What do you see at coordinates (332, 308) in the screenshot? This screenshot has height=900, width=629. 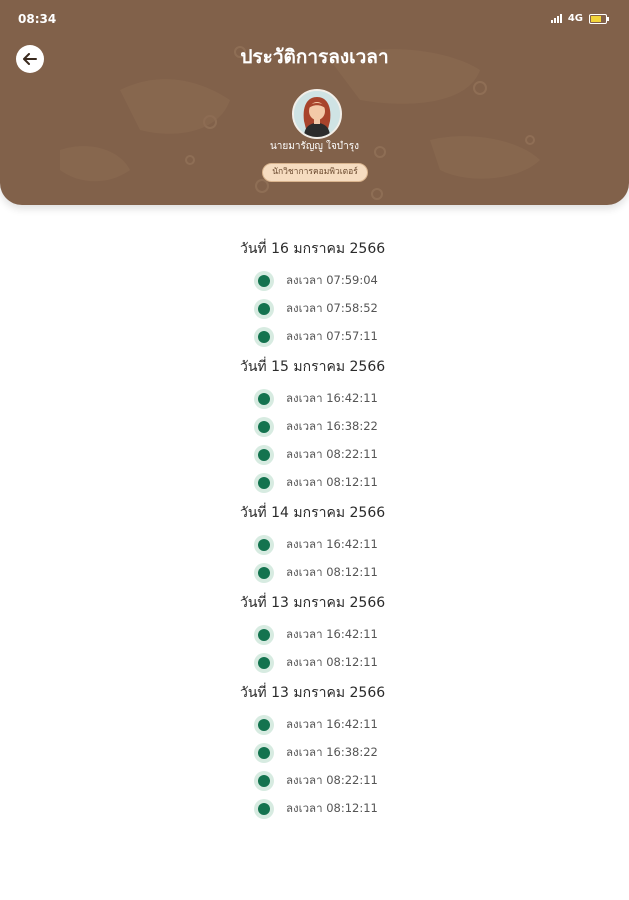 I see `check-in-time: ลงเวลา 07:58:52` at bounding box center [332, 308].